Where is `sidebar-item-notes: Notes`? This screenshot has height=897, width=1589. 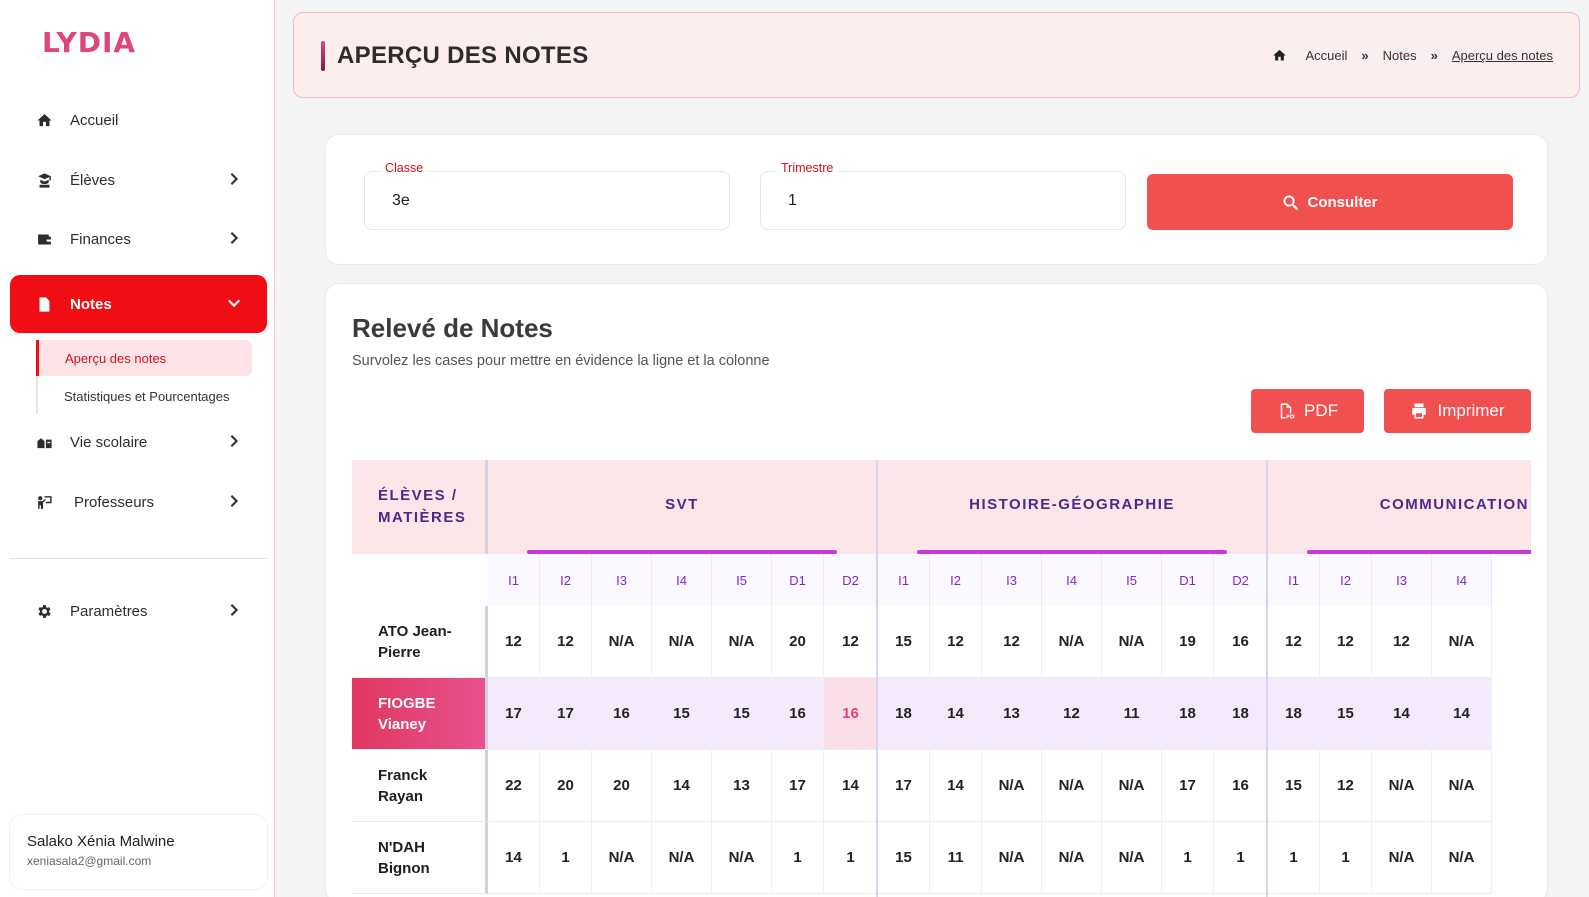
sidebar-item-notes: Notes is located at coordinates (138, 304).